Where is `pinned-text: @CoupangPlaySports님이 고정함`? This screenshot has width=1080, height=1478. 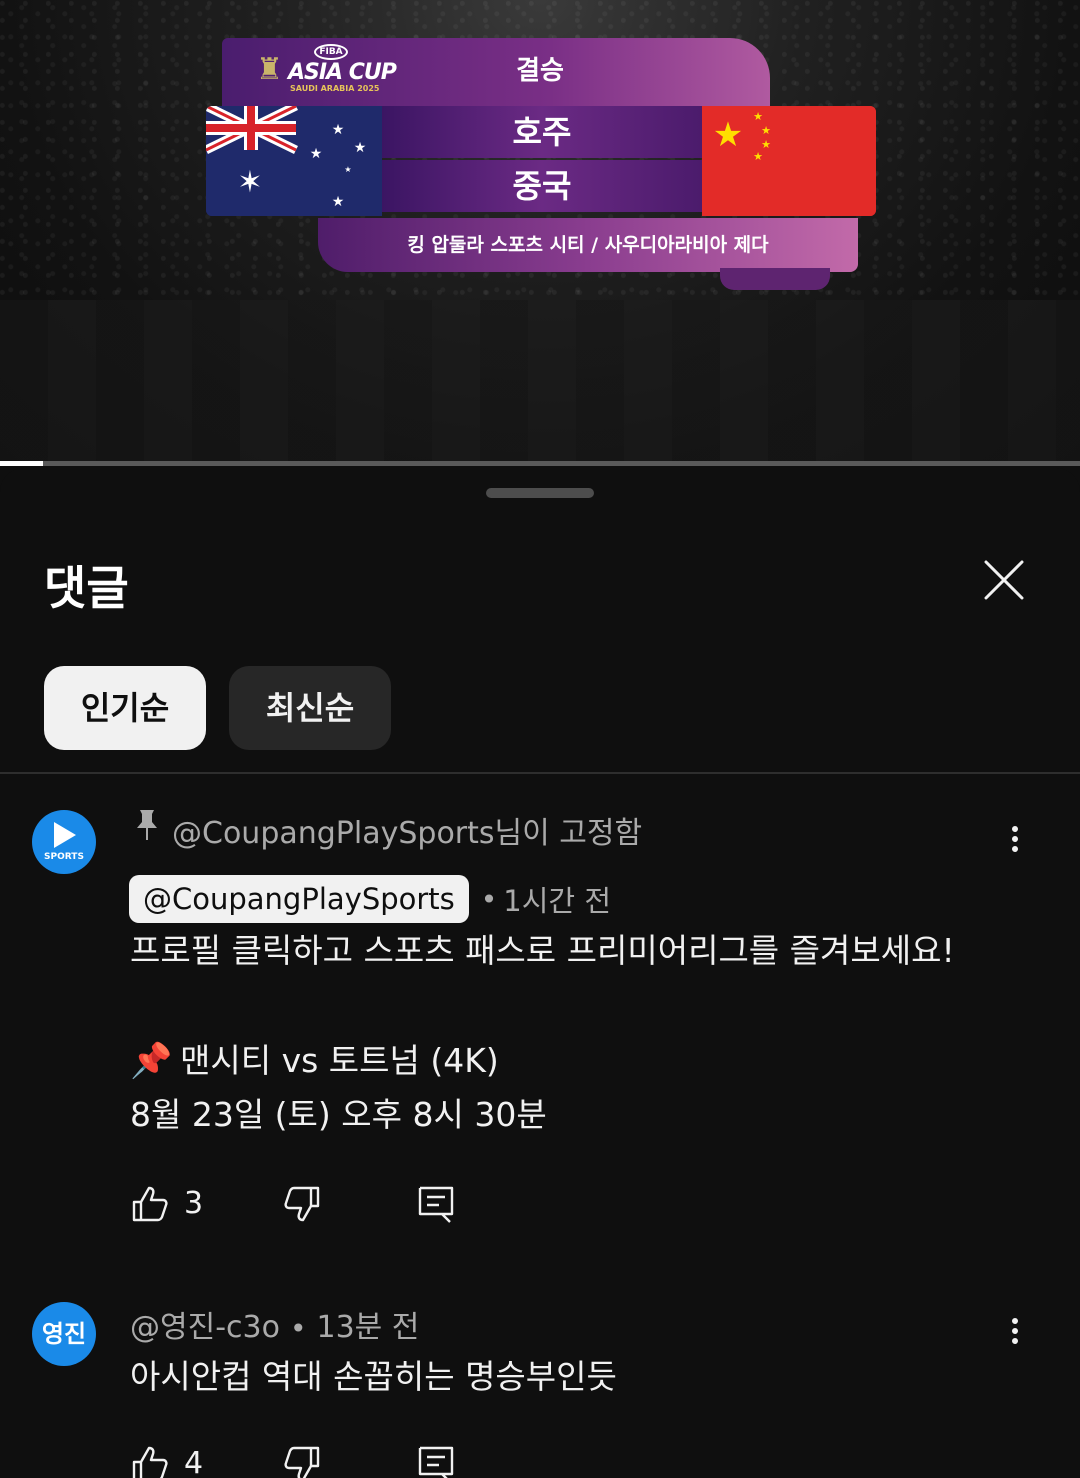
pinned-text: @CoupangPlaySports님이 고정함 is located at coordinates (407, 833).